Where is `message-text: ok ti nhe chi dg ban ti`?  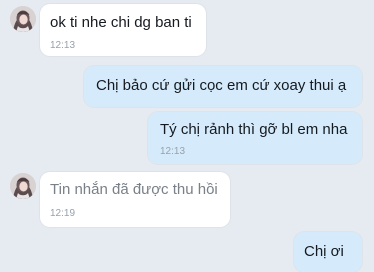
message-text: ok ti nhe chi dg ban ti is located at coordinates (121, 22).